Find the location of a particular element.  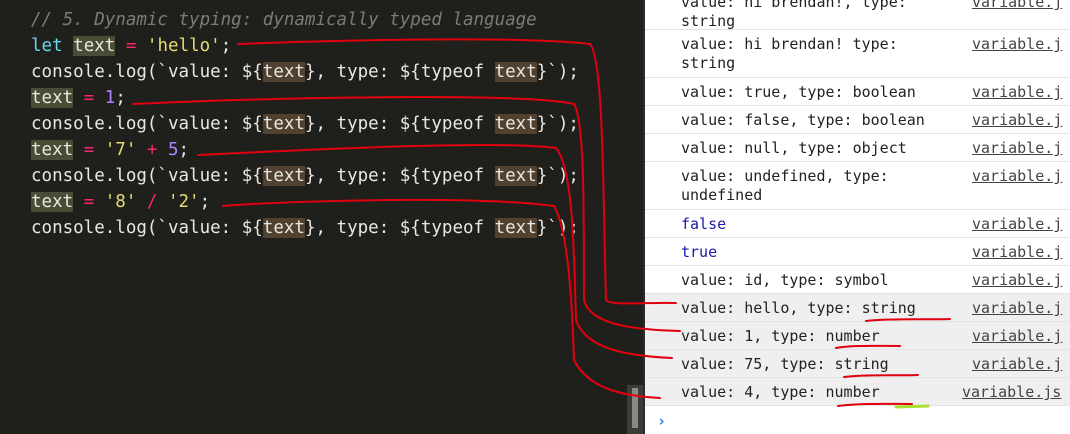

console-message: value: undefined, type: undefined is located at coordinates (785, 185).